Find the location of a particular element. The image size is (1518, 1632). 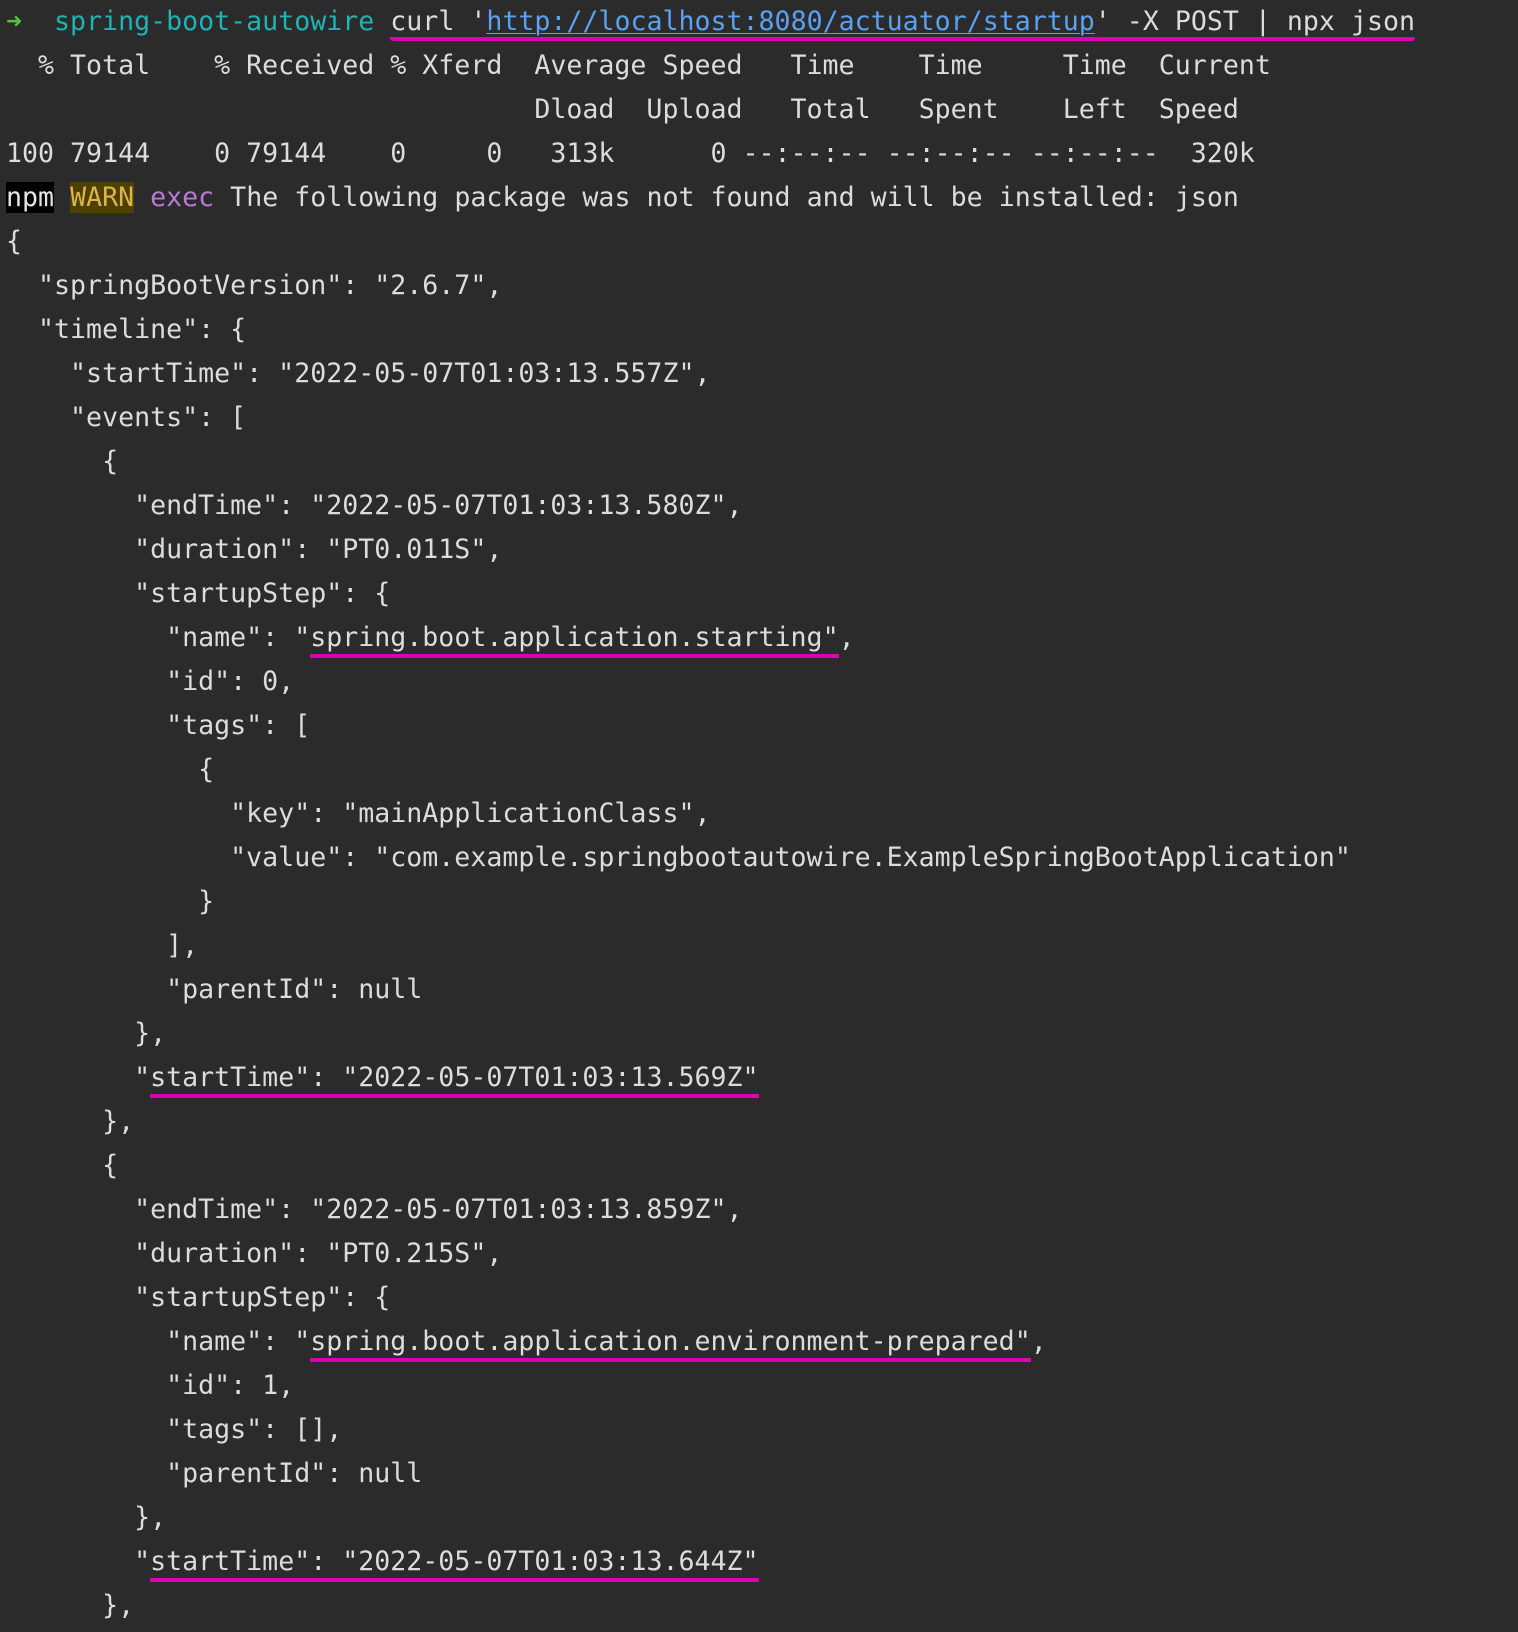

json-line: "endTime": "2022-05-07T01:03:13.580Z", is located at coordinates (374, 505).